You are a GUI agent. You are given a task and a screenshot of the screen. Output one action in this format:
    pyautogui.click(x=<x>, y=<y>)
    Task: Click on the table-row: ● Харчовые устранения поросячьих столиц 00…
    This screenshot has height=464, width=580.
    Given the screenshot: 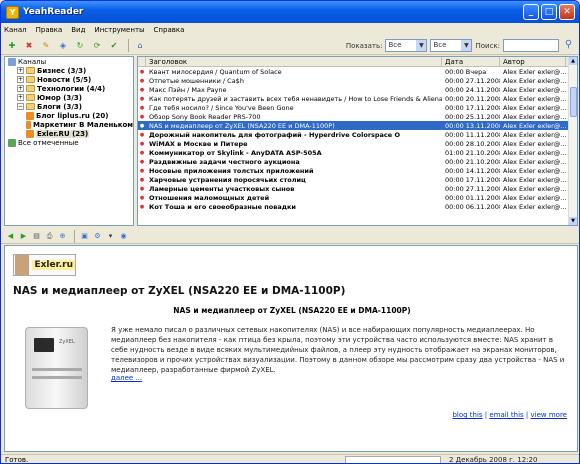 What is the action you would take?
    pyautogui.click(x=357, y=179)
    